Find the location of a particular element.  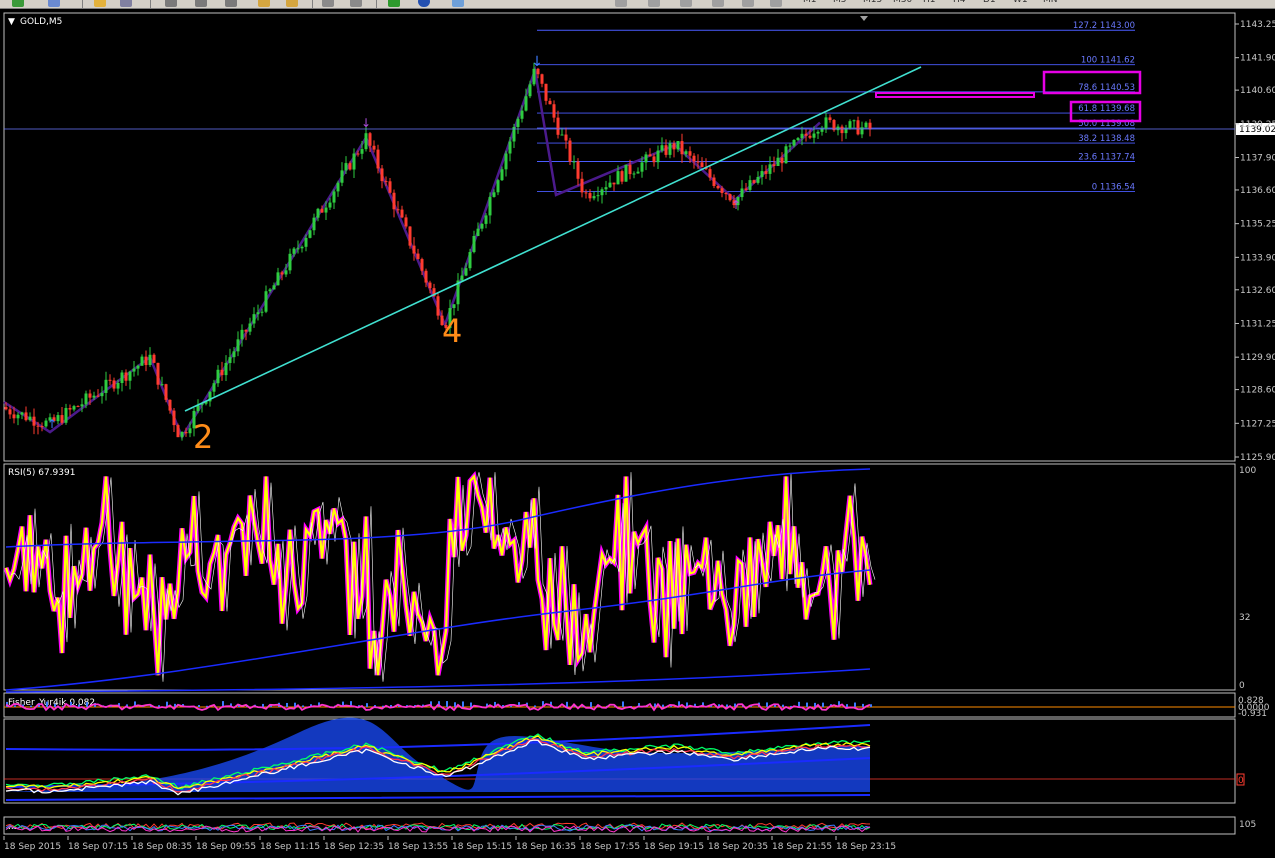

timeframe-d1: D1 is located at coordinates (989, 2).